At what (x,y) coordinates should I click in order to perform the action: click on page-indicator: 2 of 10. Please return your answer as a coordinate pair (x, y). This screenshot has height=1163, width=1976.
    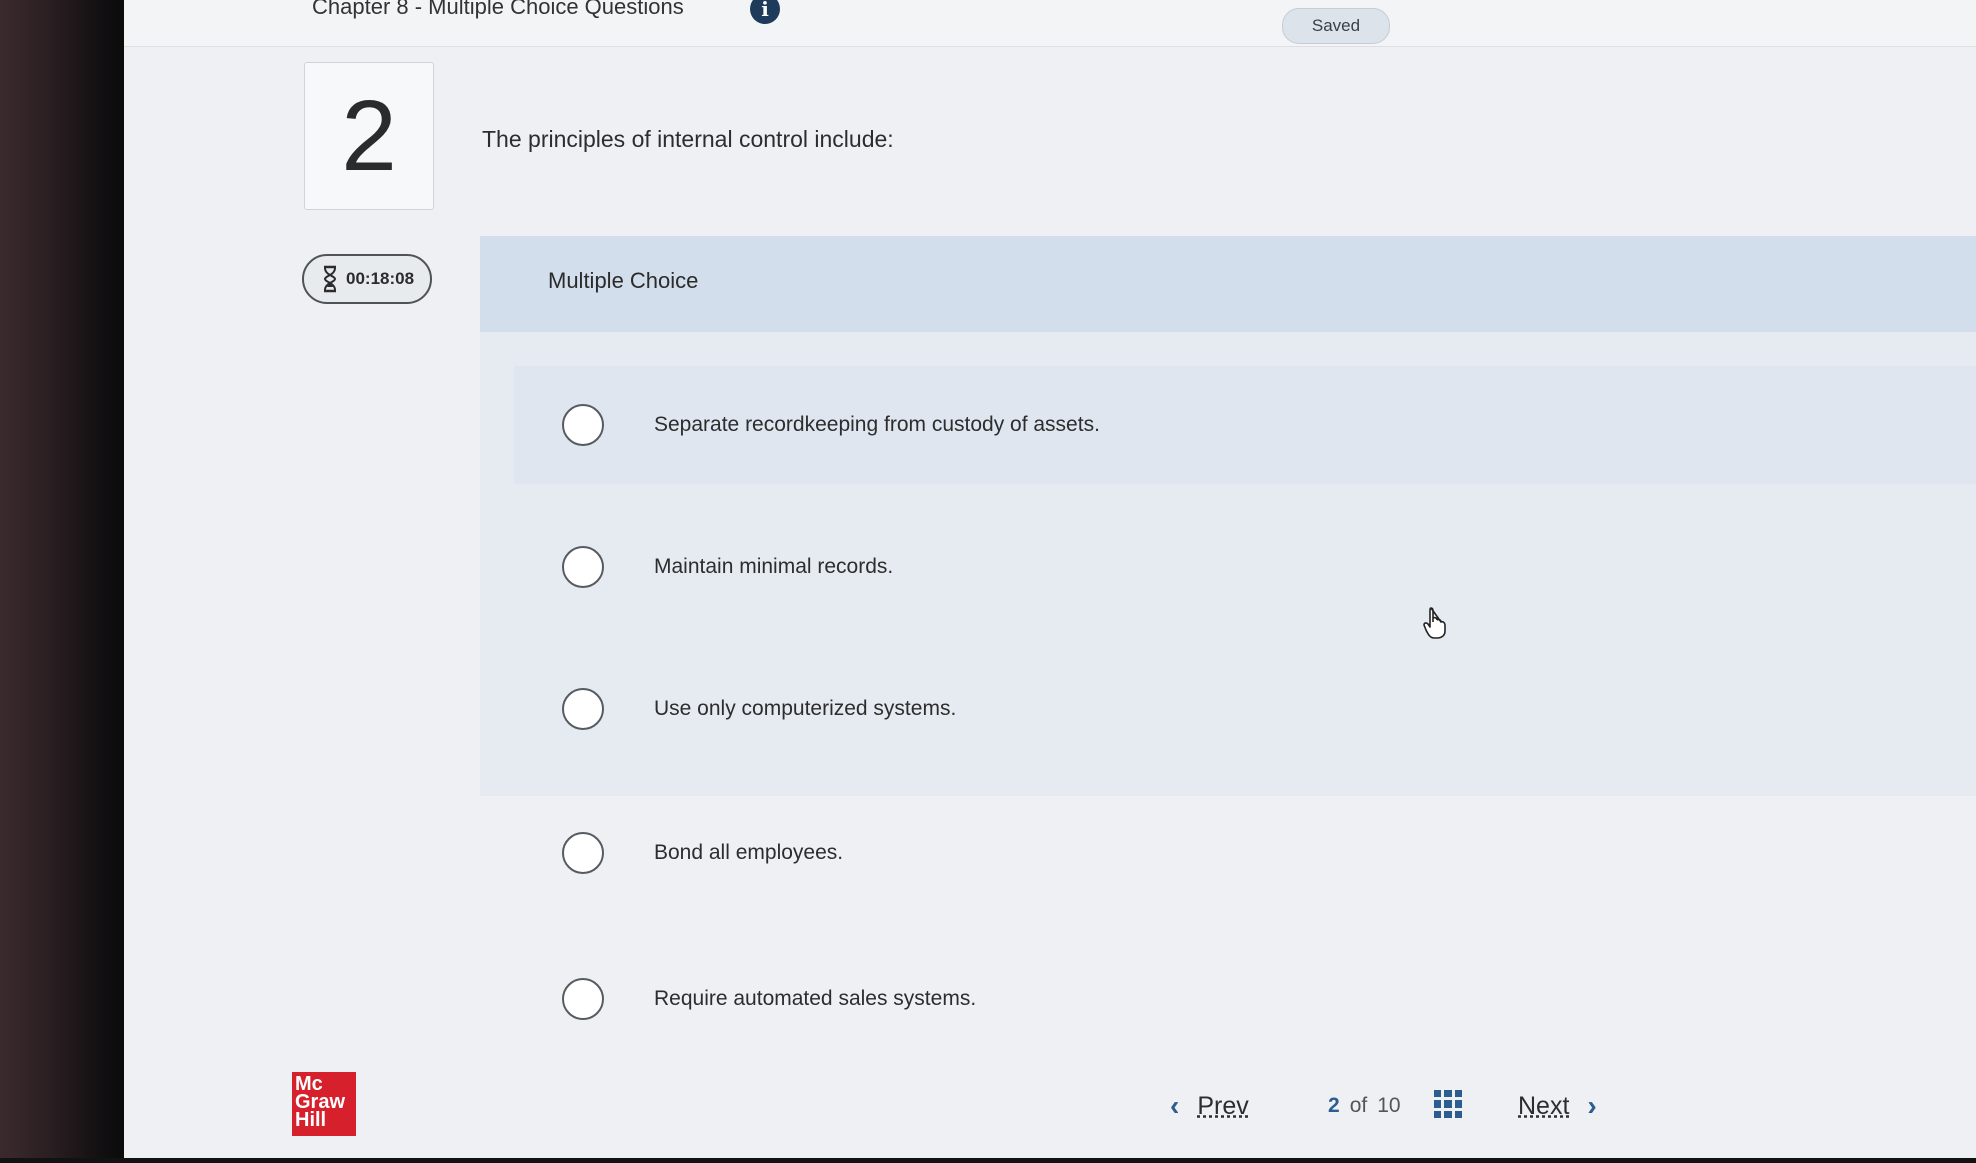
    Looking at the image, I should click on (1364, 1106).